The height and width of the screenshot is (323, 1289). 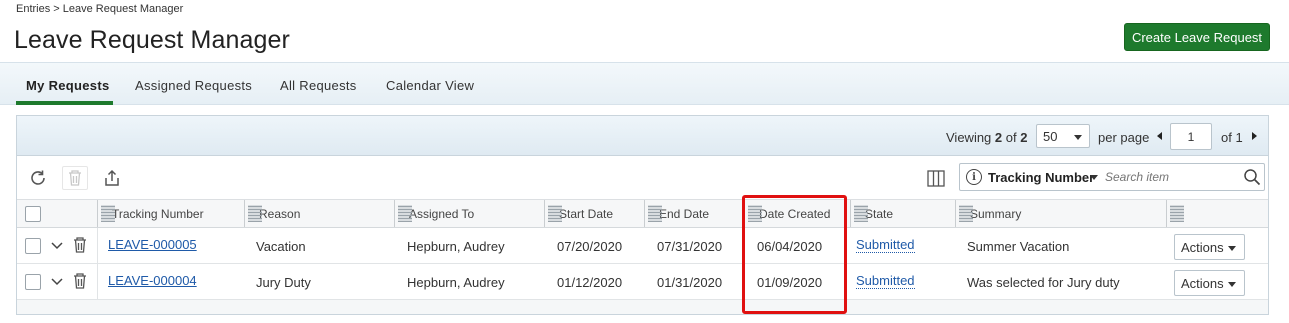 What do you see at coordinates (1024, 137) in the screenshot?
I see `viewing-total: 2` at bounding box center [1024, 137].